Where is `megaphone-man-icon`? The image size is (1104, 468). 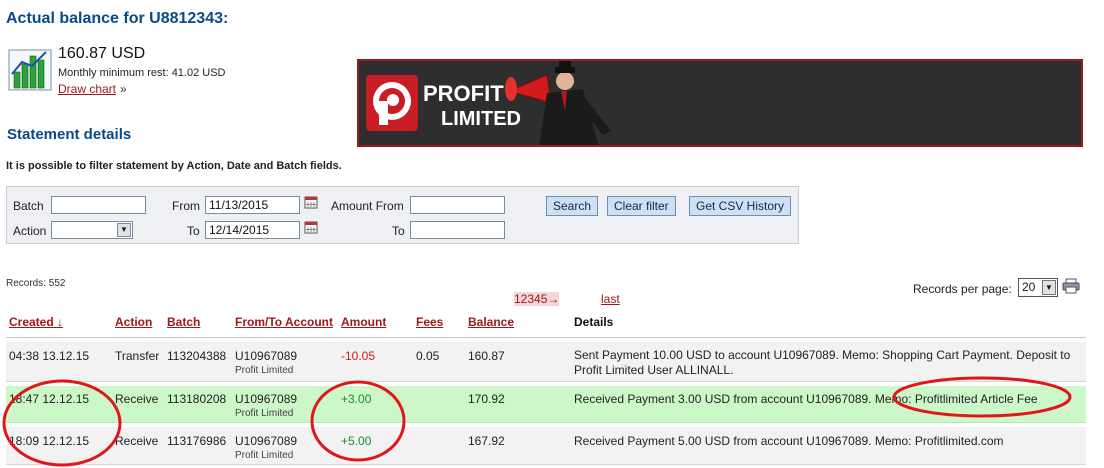 megaphone-man-icon is located at coordinates (558, 103).